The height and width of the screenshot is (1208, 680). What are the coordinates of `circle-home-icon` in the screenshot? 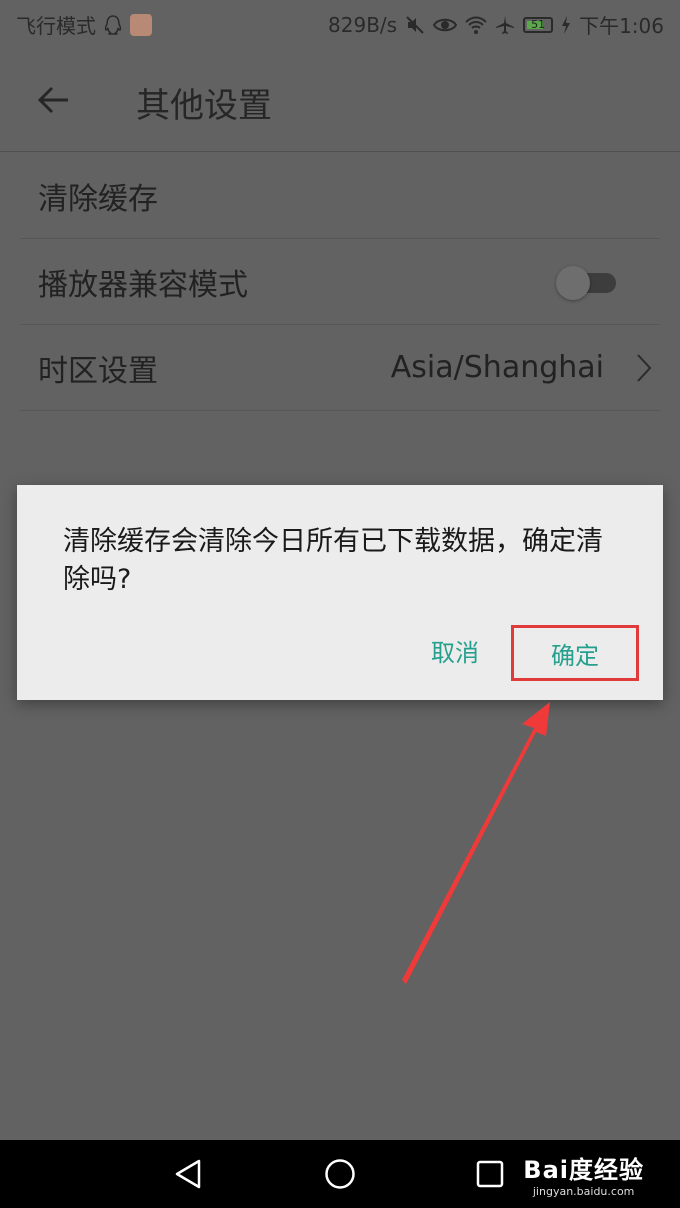 It's located at (340, 1174).